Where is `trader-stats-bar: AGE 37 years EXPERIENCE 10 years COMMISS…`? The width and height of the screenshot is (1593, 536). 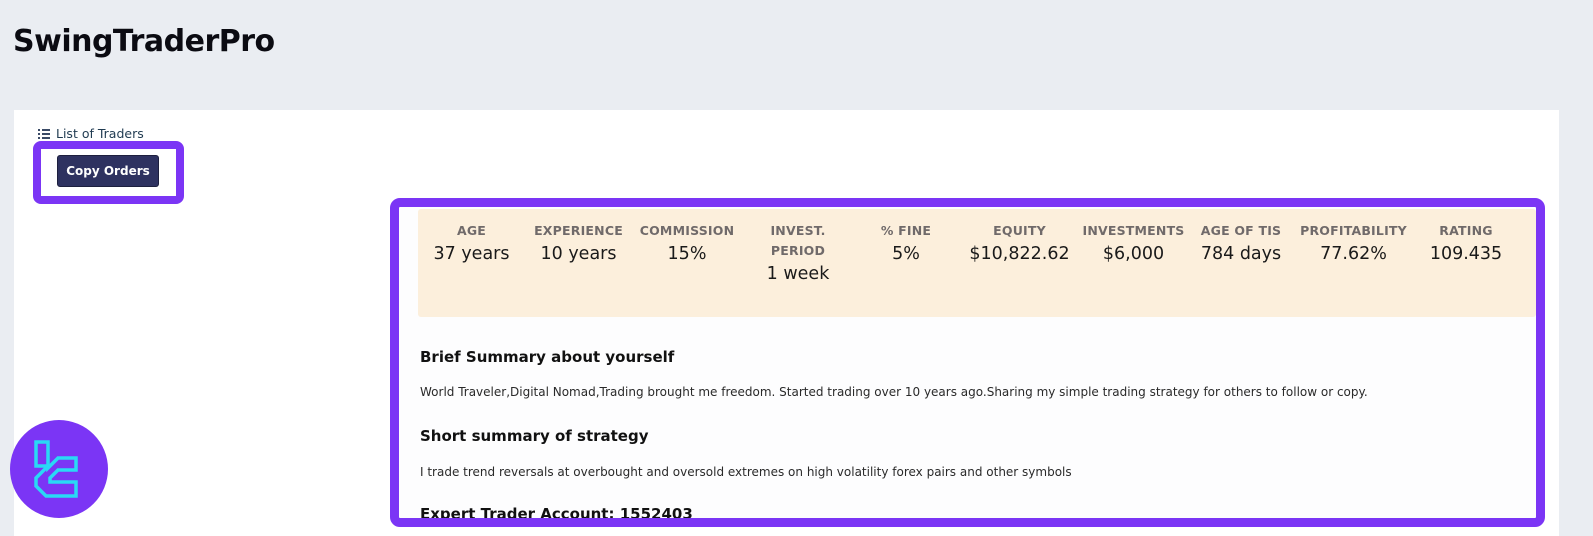 trader-stats-bar: AGE 37 years EXPERIENCE 10 years COMMISS… is located at coordinates (977, 263).